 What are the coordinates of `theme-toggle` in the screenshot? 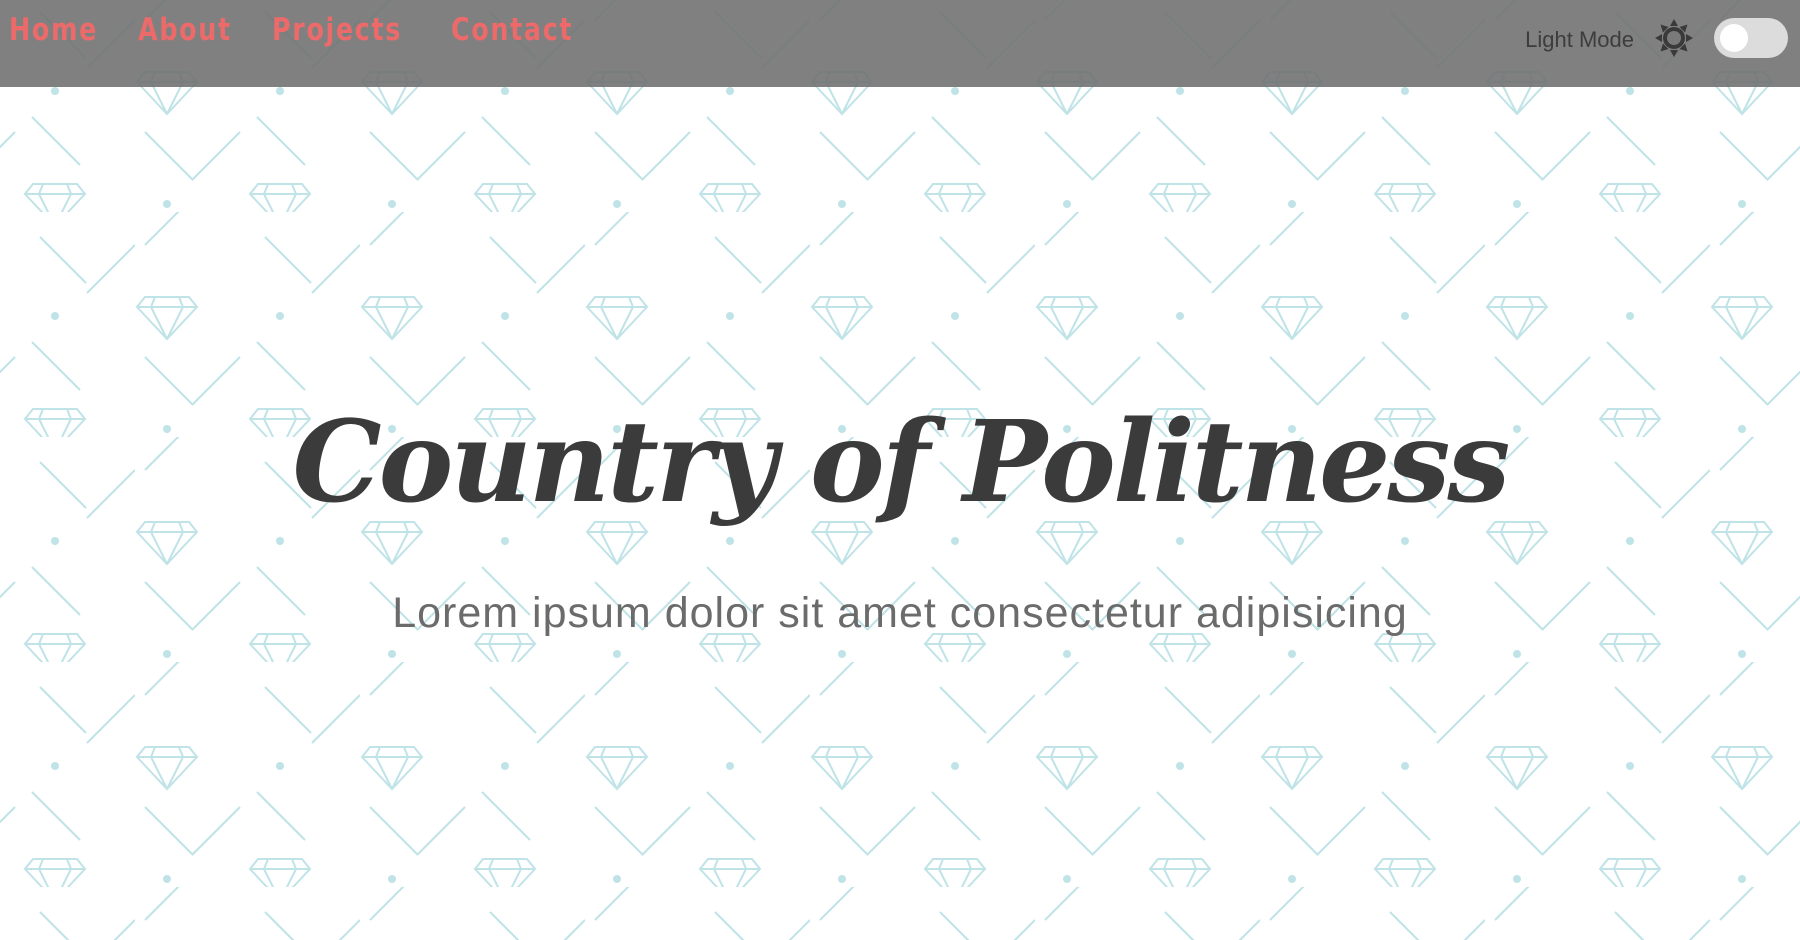 It's located at (1751, 38).